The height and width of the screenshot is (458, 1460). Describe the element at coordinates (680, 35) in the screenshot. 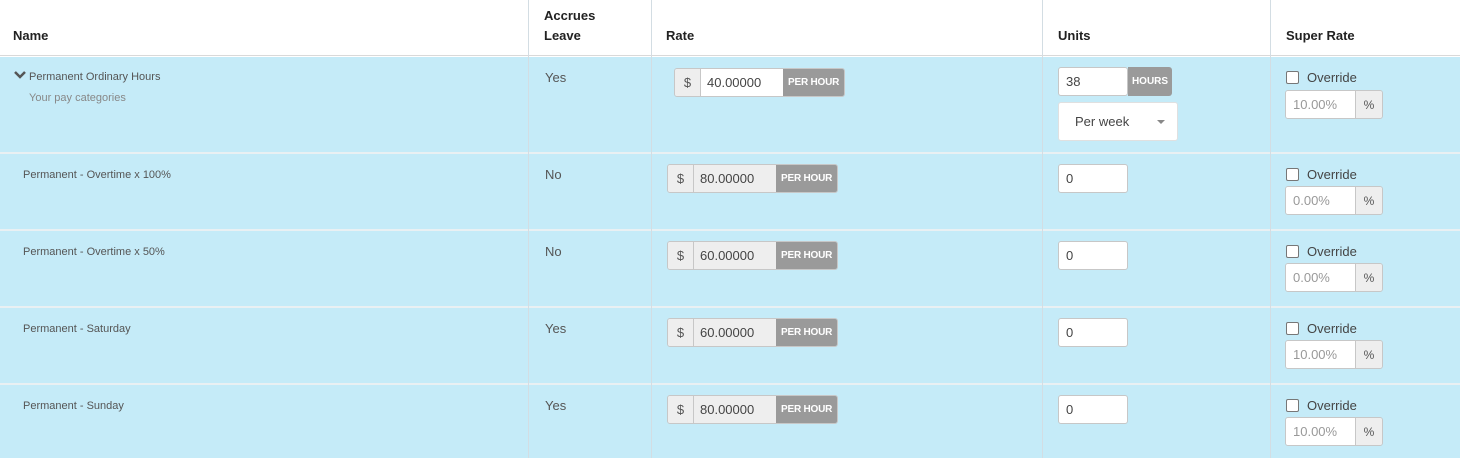

I see `header-rate: Rate` at that location.